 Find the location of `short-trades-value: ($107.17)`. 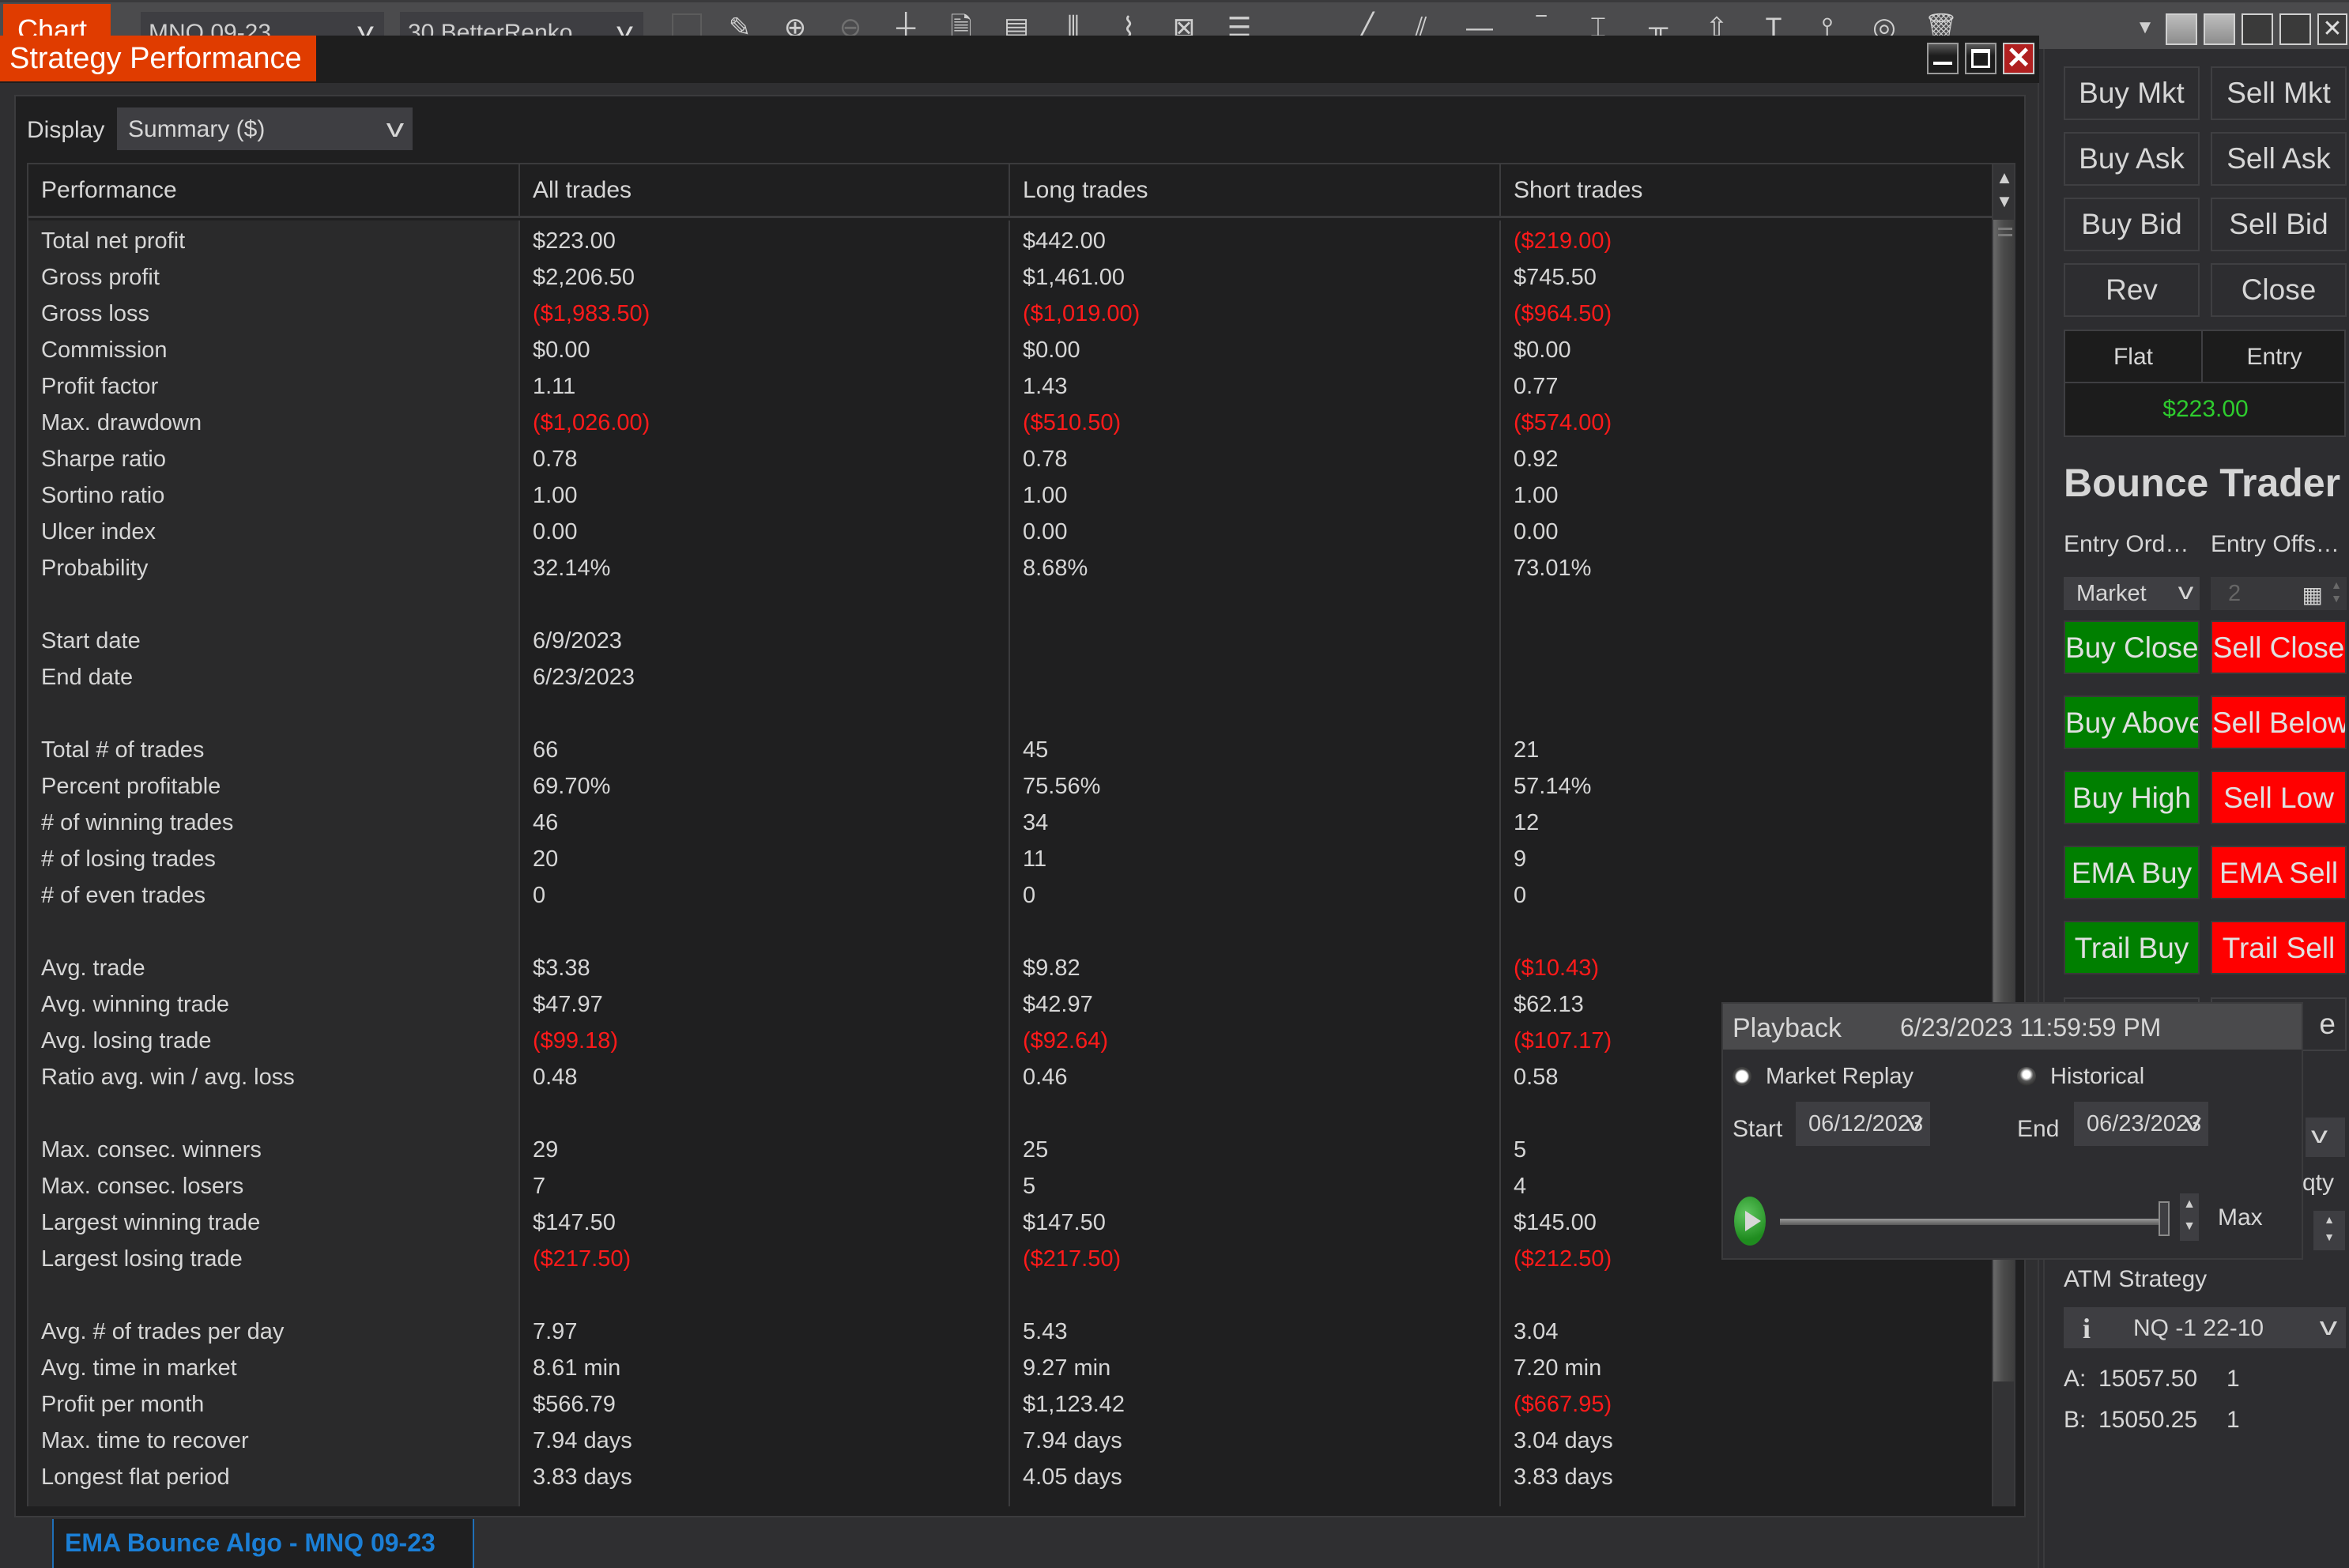

short-trades-value: ($107.17) is located at coordinates (1563, 1041).